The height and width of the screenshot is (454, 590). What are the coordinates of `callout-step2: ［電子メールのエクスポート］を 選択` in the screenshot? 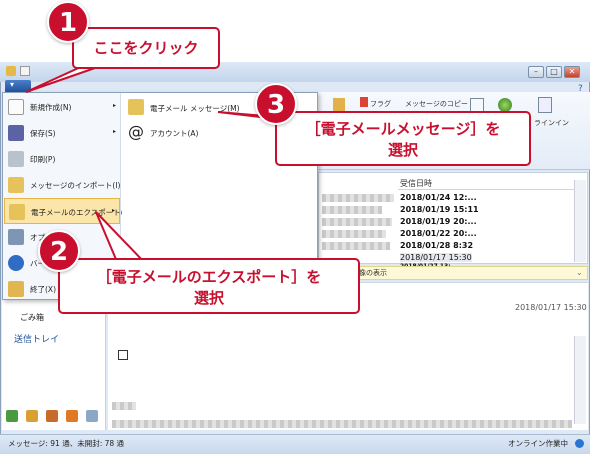 It's located at (209, 286).